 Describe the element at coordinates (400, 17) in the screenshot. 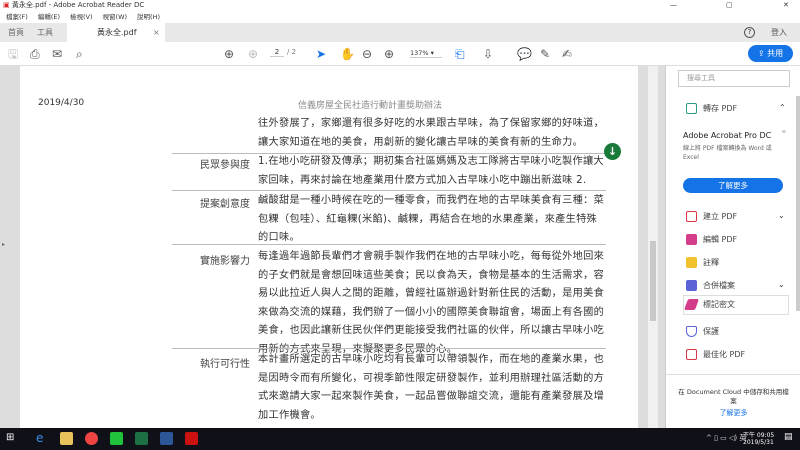

I see `menu-bar: 檔案(F) 編輯(E) 檢視(V) 視窗(W) 說明(H)` at that location.